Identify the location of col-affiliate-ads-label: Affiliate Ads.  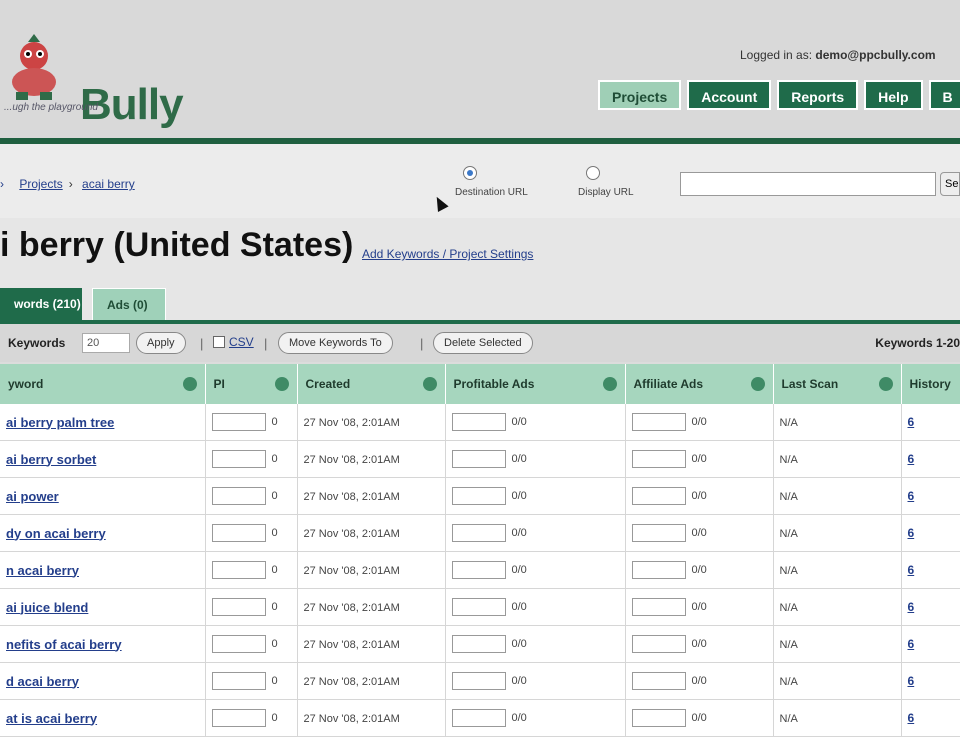
(669, 384).